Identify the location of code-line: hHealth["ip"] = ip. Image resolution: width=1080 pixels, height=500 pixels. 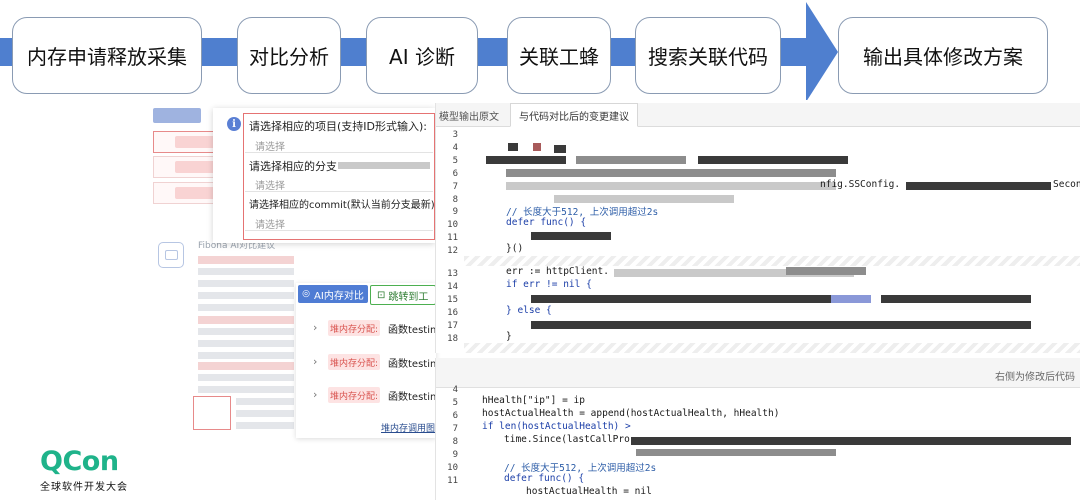
(533, 400).